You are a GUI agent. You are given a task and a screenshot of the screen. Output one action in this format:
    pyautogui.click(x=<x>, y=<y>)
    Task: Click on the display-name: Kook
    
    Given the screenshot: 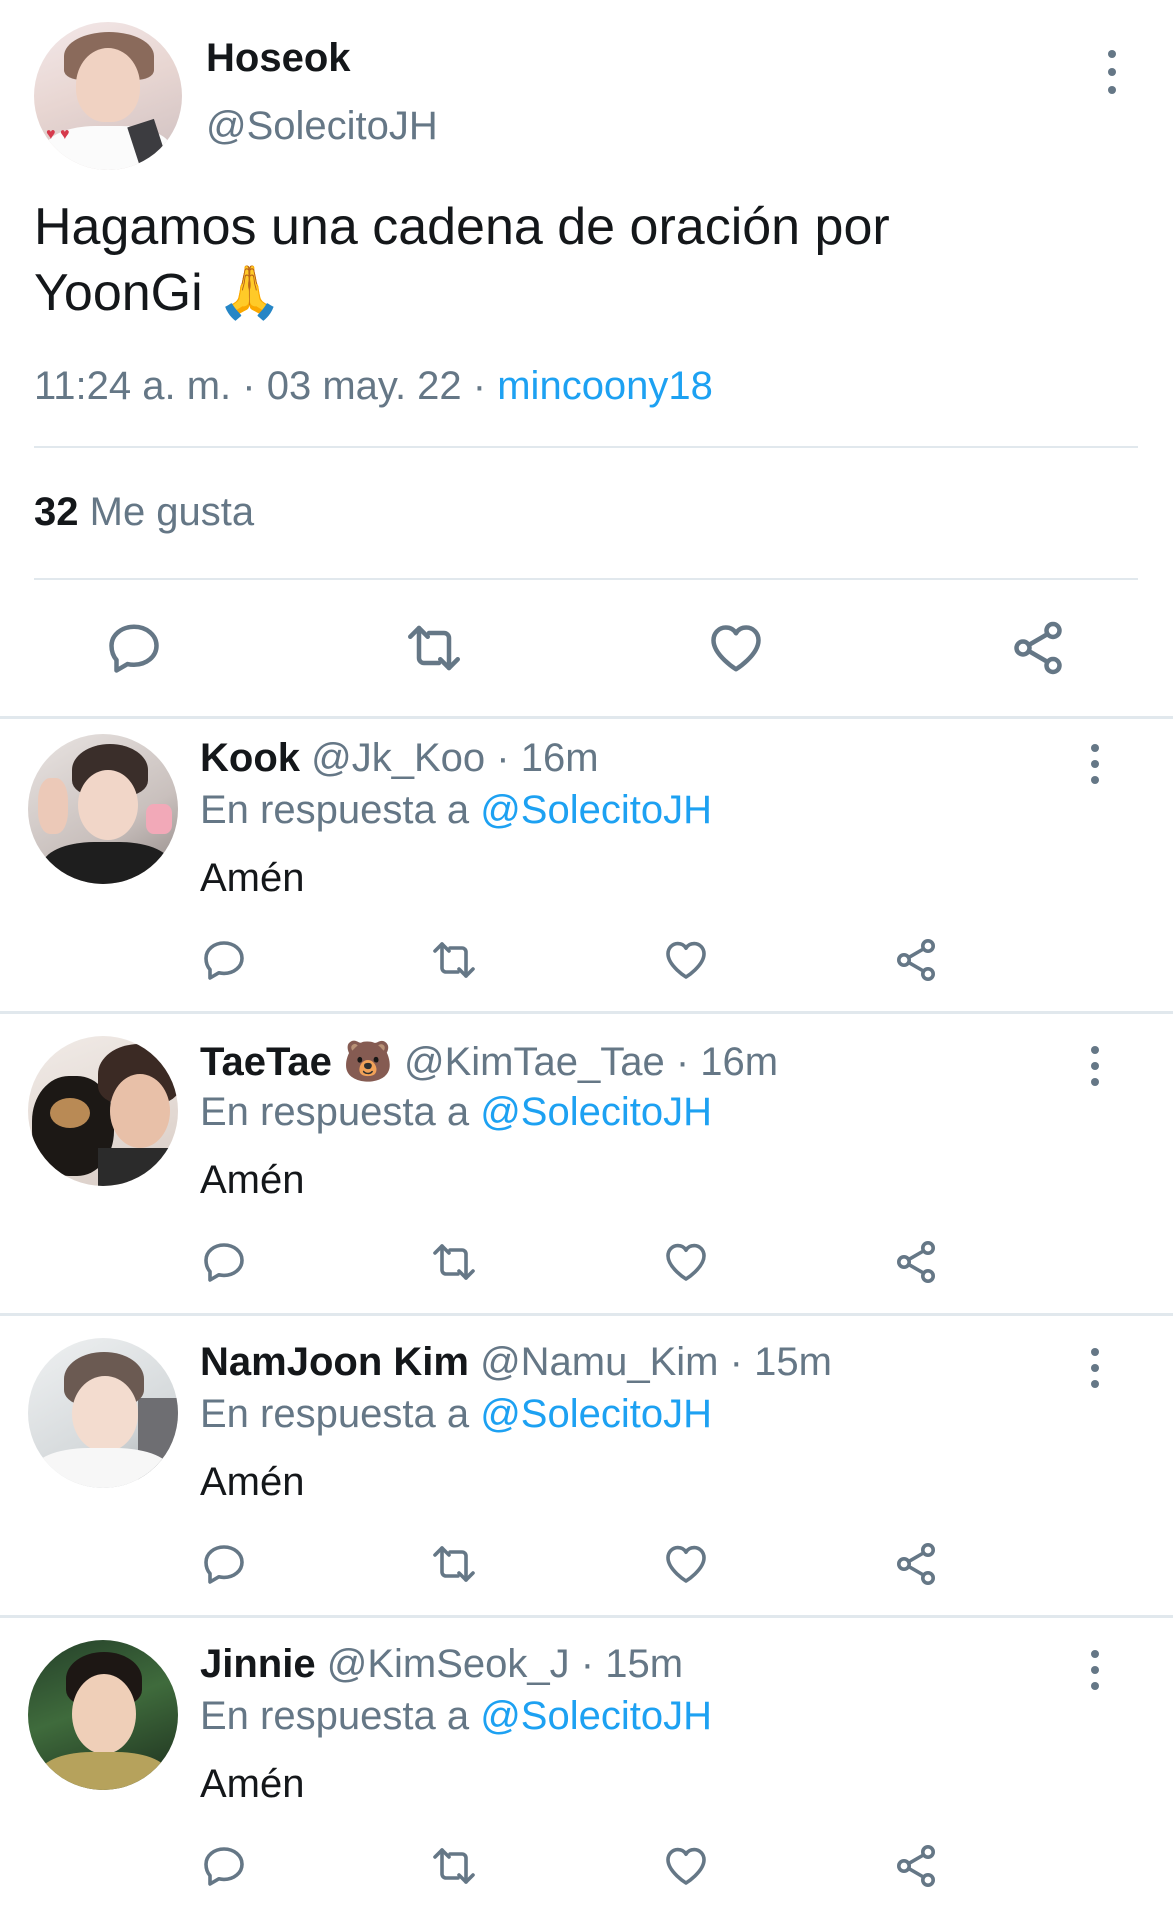 What is the action you would take?
    pyautogui.click(x=250, y=758)
    